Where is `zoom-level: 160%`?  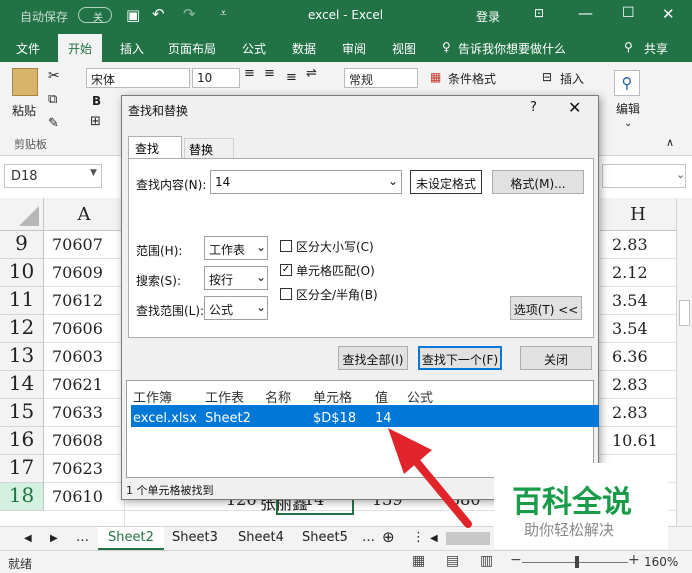
zoom-level: 160% is located at coordinates (661, 562).